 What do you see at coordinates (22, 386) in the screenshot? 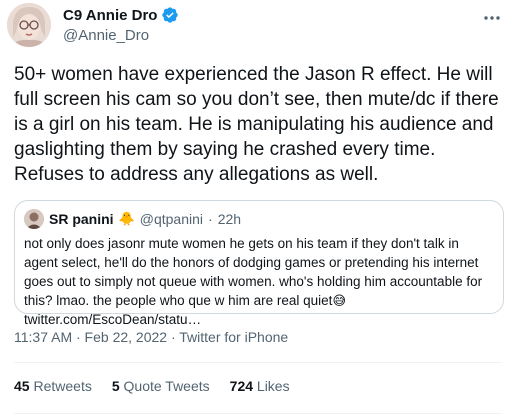
I see `retweets-count: 45` at bounding box center [22, 386].